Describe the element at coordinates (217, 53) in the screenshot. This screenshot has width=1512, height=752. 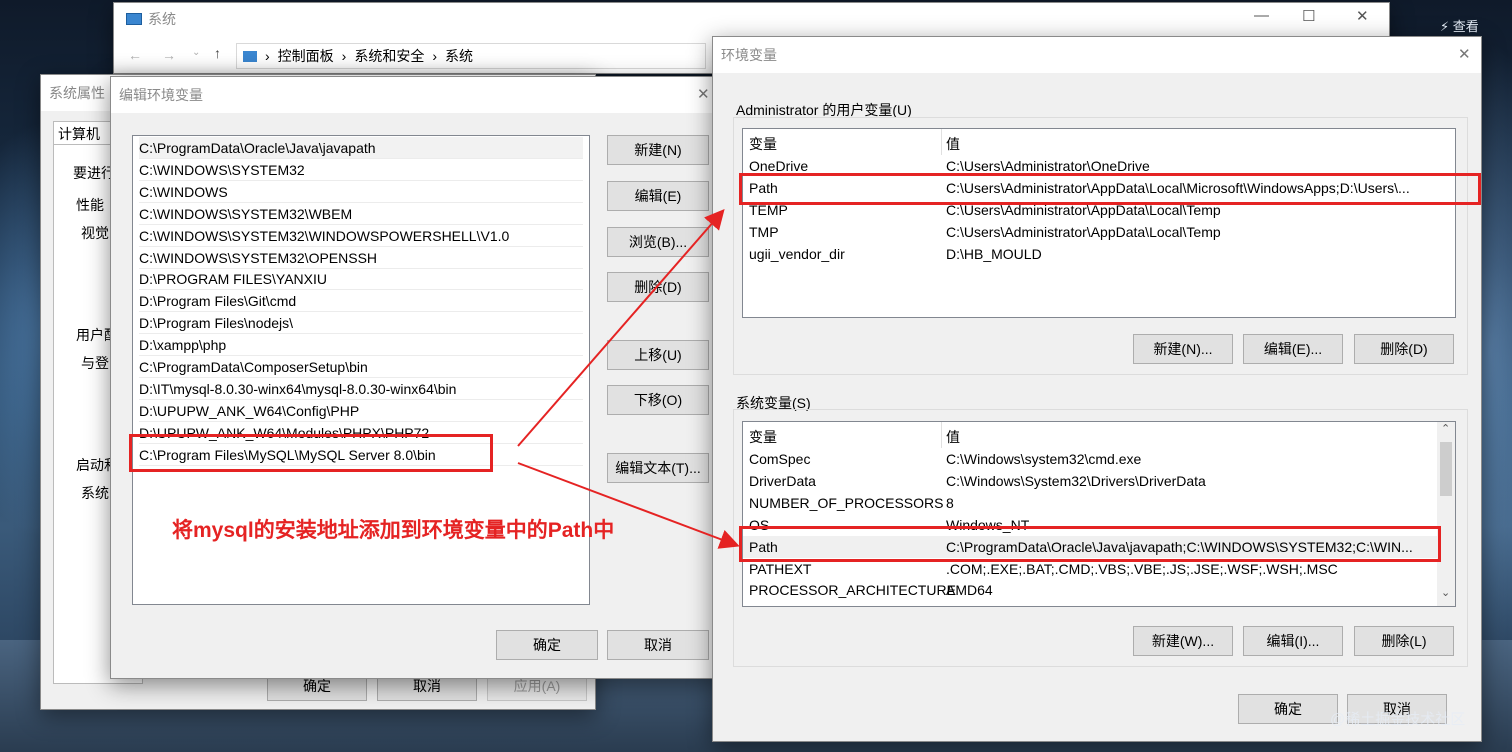
I see `up-icon: ↑` at that location.